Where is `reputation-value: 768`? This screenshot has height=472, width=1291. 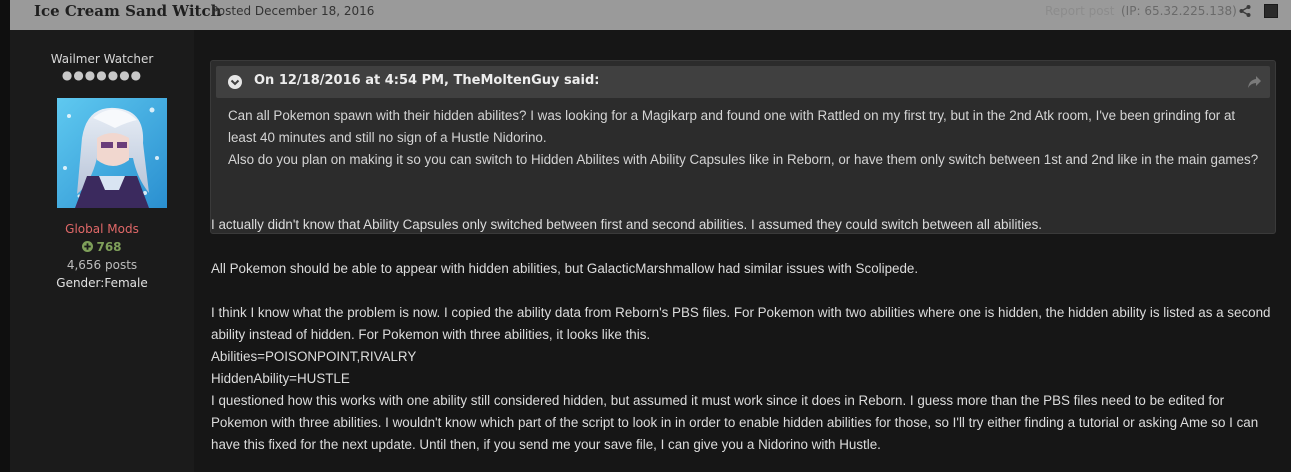
reputation-value: 768 is located at coordinates (109, 247).